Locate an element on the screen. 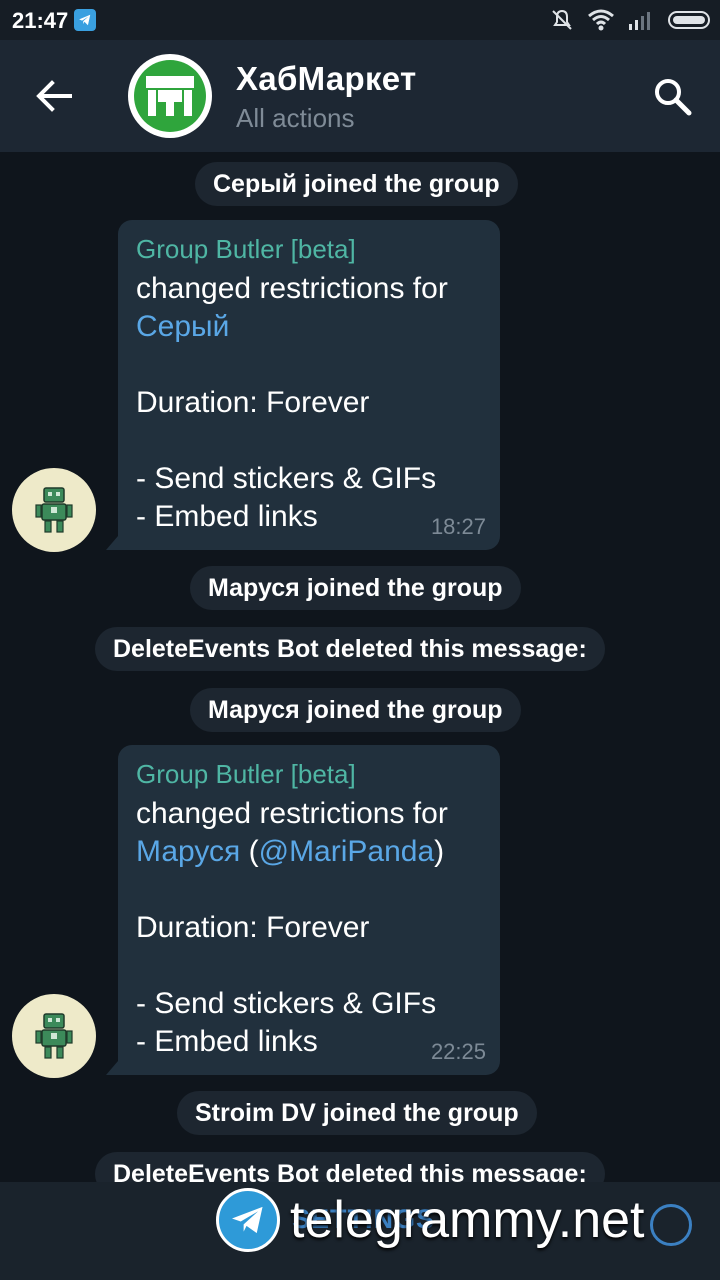 Image resolution: width=720 pixels, height=1280 pixels. shop-icon is located at coordinates (170, 96).